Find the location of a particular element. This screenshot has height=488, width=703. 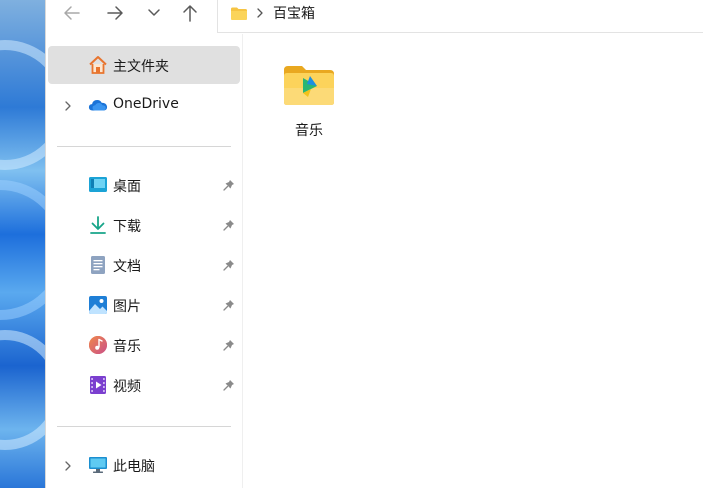

sidebar-item-this-pc: 此电脑 is located at coordinates (144, 465).